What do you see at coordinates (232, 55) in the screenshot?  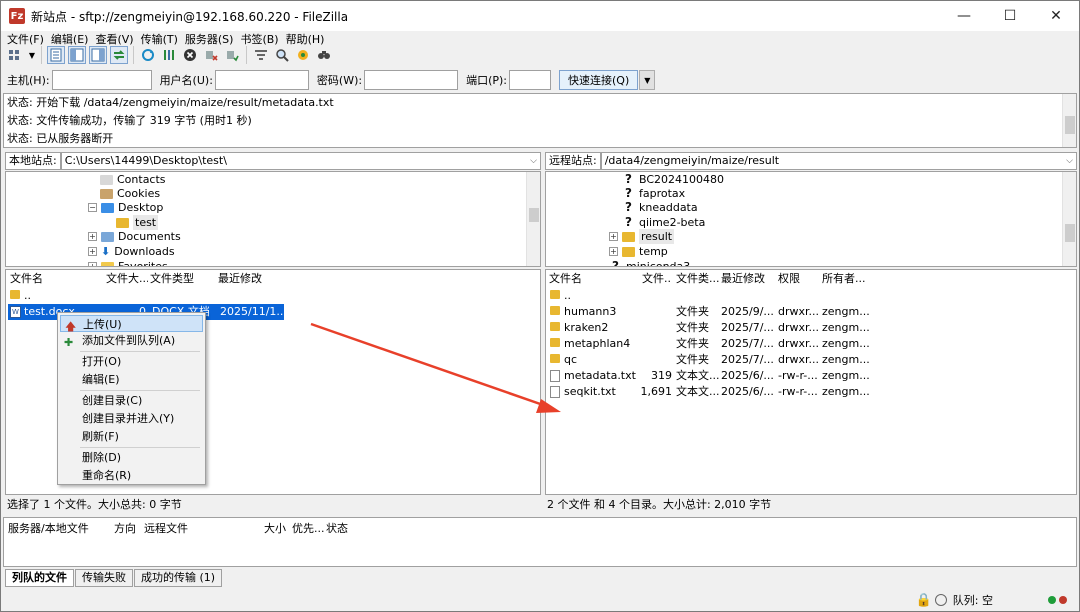 I see `reconnect-icon` at bounding box center [232, 55].